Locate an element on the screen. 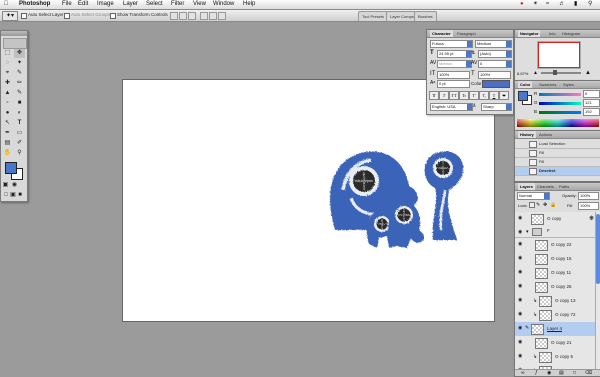 The image size is (600, 377). underline-button: T is located at coordinates (494, 95).